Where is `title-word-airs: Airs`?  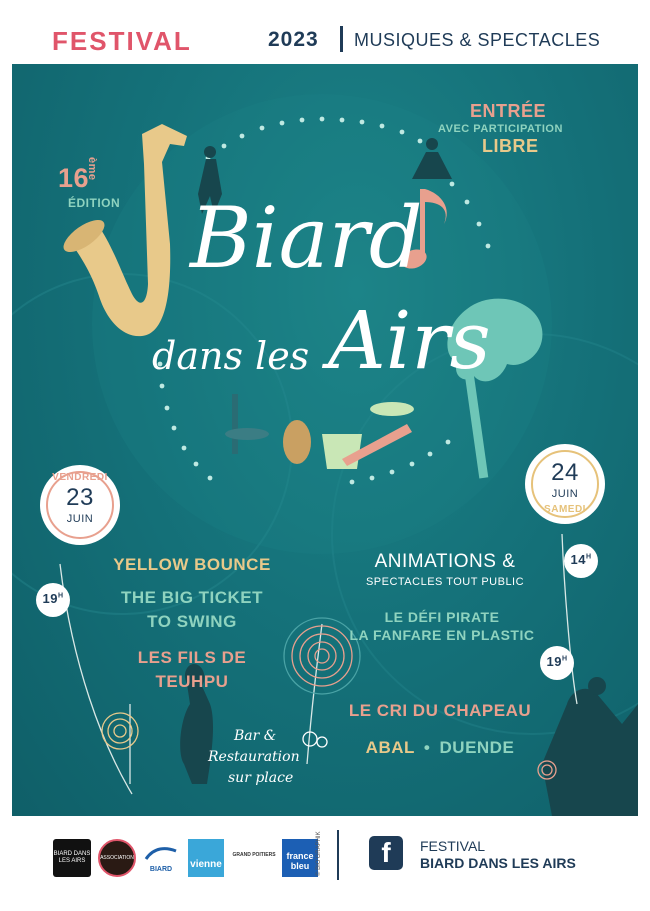
title-word-airs: Airs is located at coordinates (409, 340).